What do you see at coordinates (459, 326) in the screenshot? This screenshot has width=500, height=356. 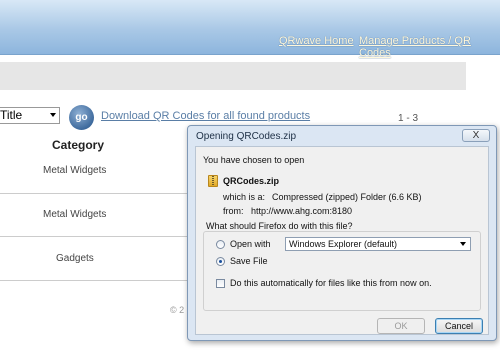 I see `cancel-button: Cancel` at bounding box center [459, 326].